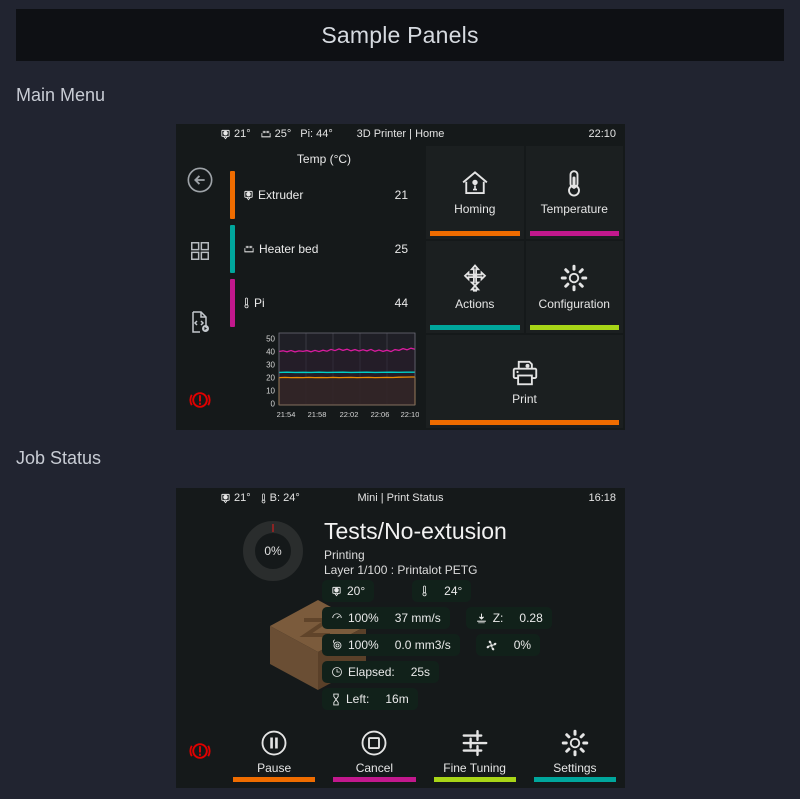 Image resolution: width=800 pixels, height=799 pixels. I want to click on stat-value: 25s, so click(420, 672).